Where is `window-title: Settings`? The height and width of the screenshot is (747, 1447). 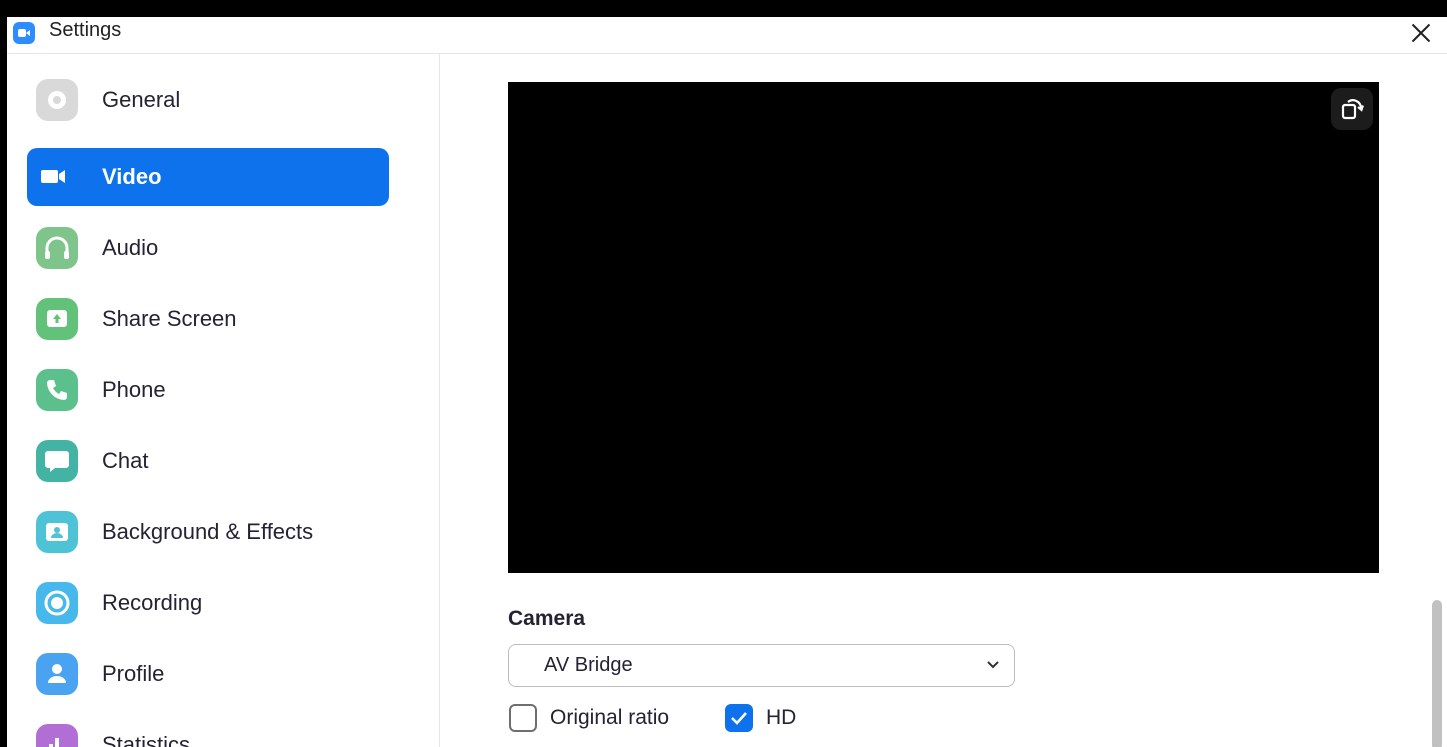 window-title: Settings is located at coordinates (85, 30).